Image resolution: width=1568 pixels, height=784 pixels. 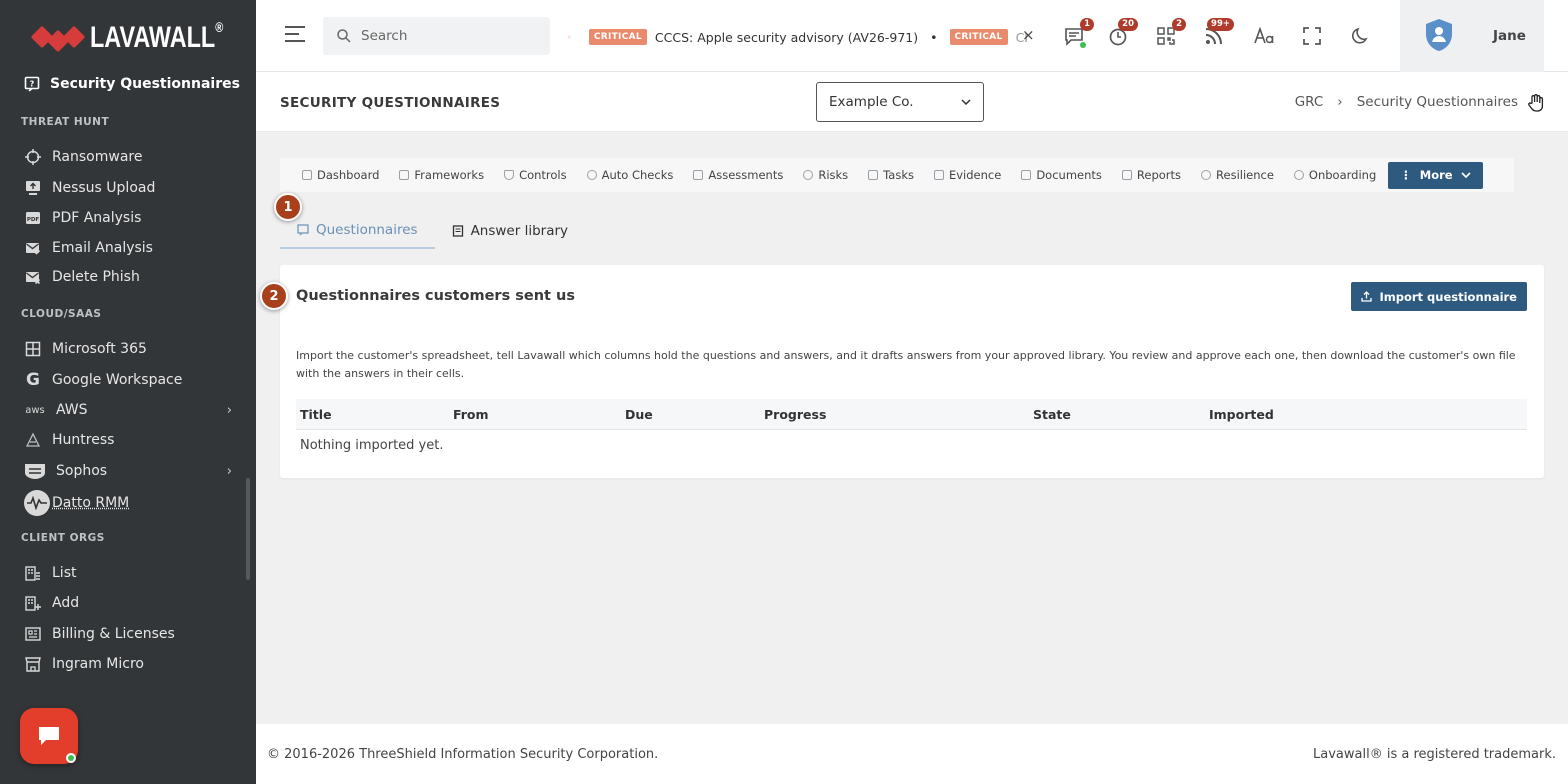 I want to click on font-size-icon, so click(x=1264, y=36).